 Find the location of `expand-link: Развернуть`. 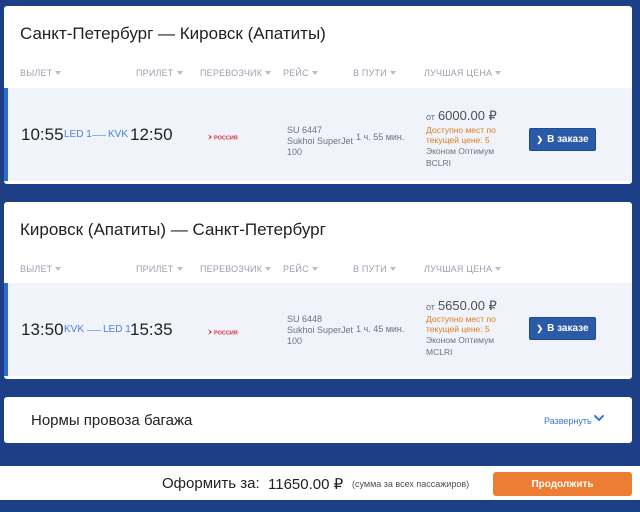

expand-link: Развернуть is located at coordinates (568, 421).